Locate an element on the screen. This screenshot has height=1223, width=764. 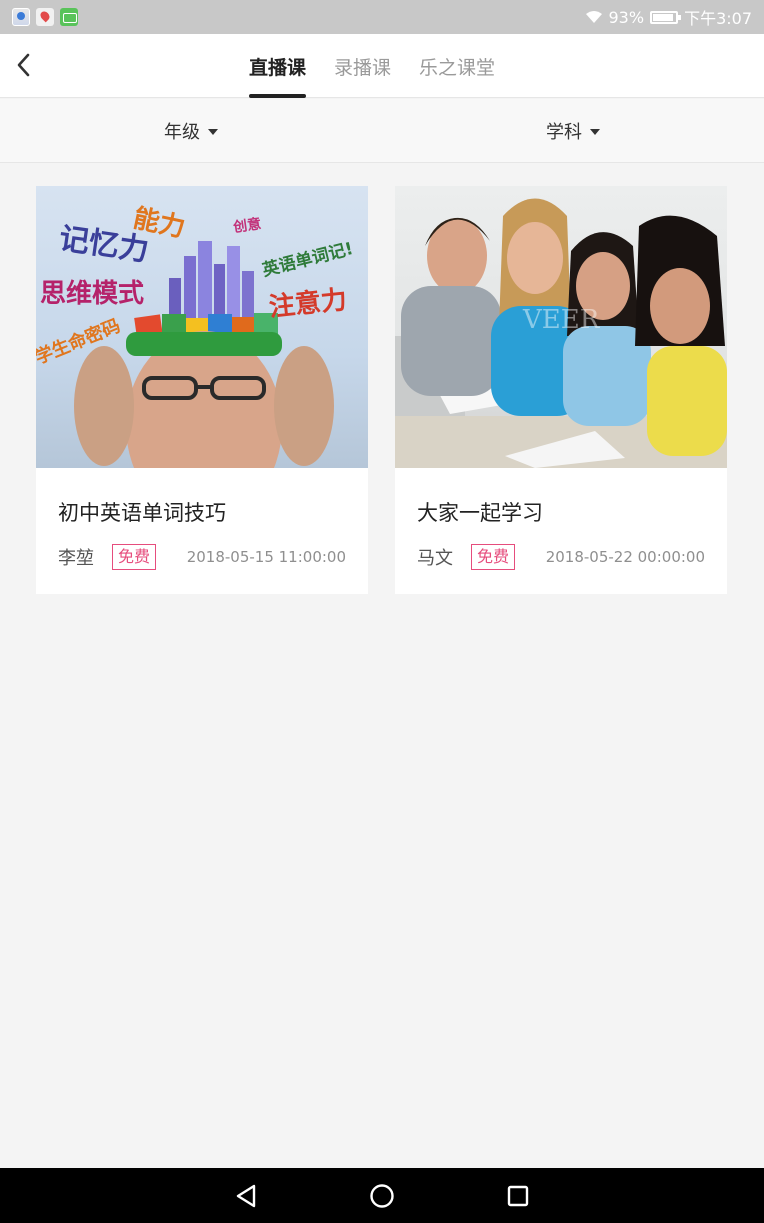
battery-level is located at coordinates (663, 17).